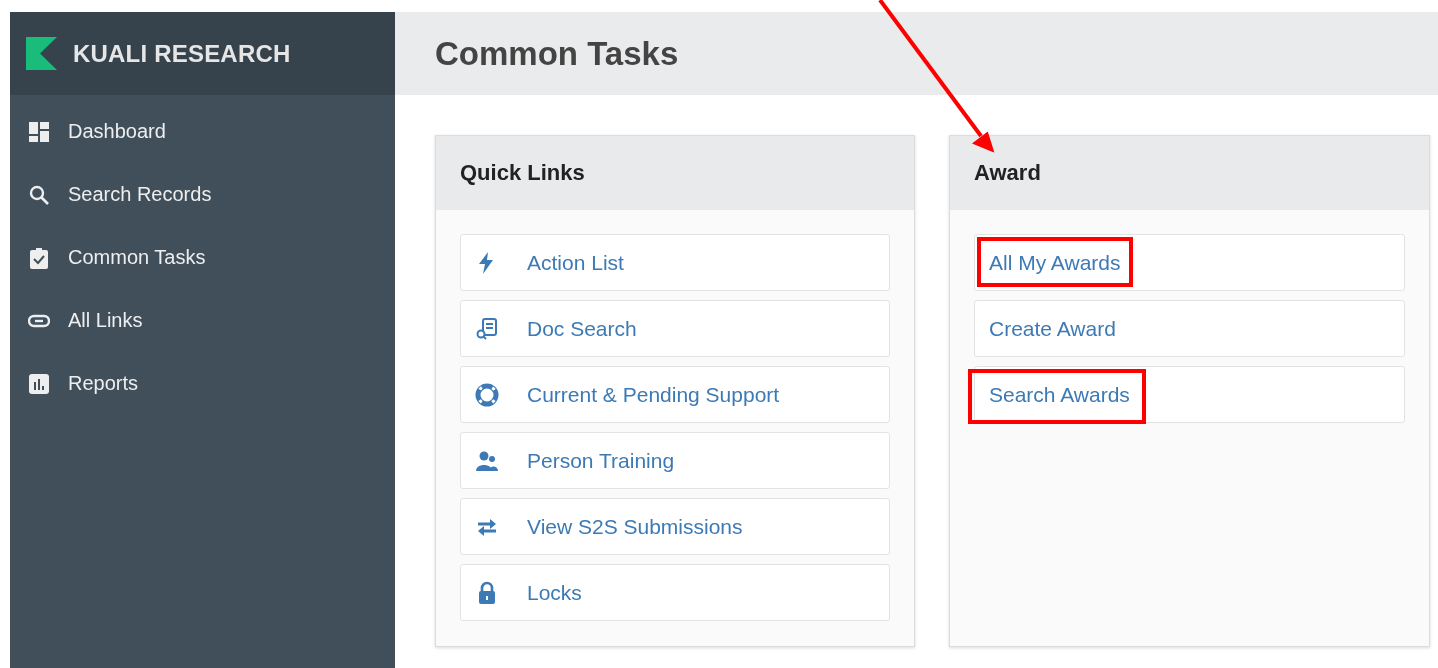 The height and width of the screenshot is (668, 1438). Describe the element at coordinates (1189, 328) in the screenshot. I see `award-link: Create Award` at that location.